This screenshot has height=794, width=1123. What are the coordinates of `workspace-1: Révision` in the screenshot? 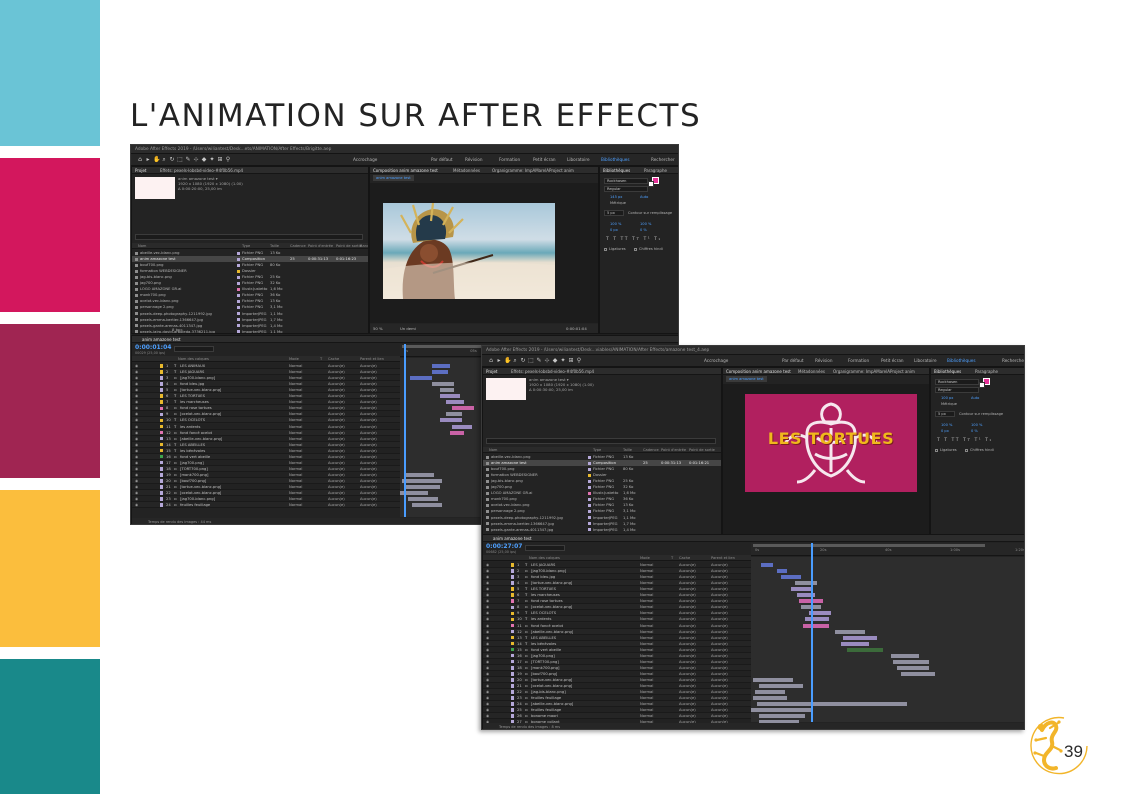 It's located at (474, 160).